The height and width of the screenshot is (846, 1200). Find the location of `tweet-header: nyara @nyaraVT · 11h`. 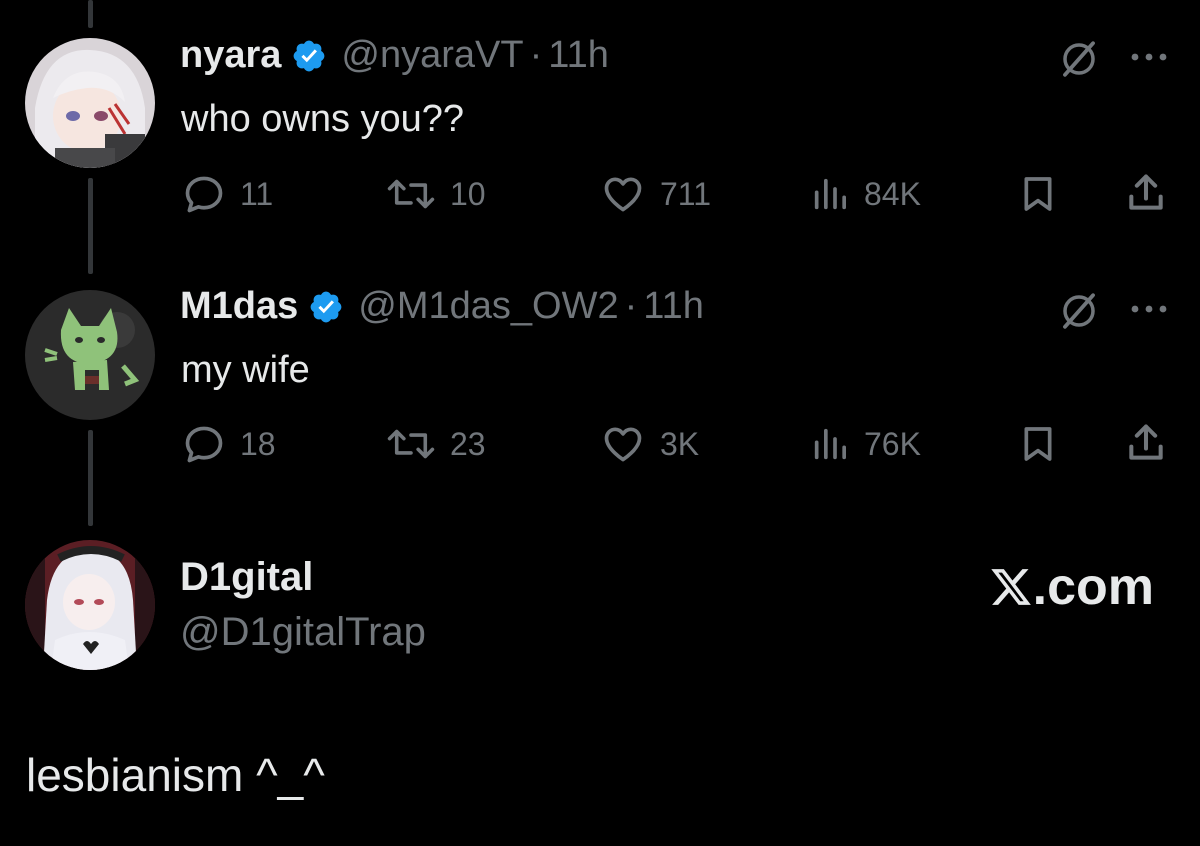

tweet-header: nyara @nyaraVT · 11h is located at coordinates (394, 55).